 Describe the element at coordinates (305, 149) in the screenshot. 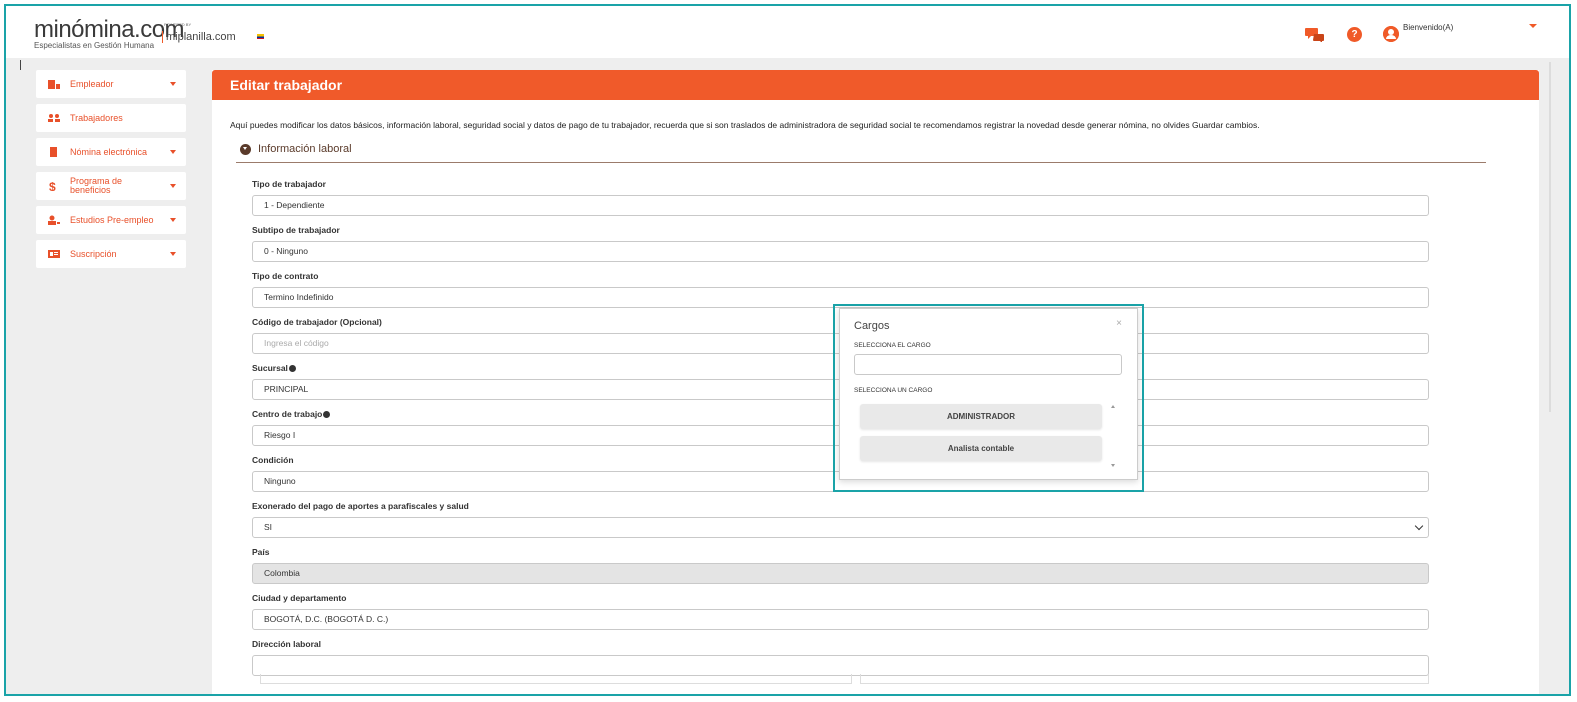

I see `section-title: Información laboral` at that location.